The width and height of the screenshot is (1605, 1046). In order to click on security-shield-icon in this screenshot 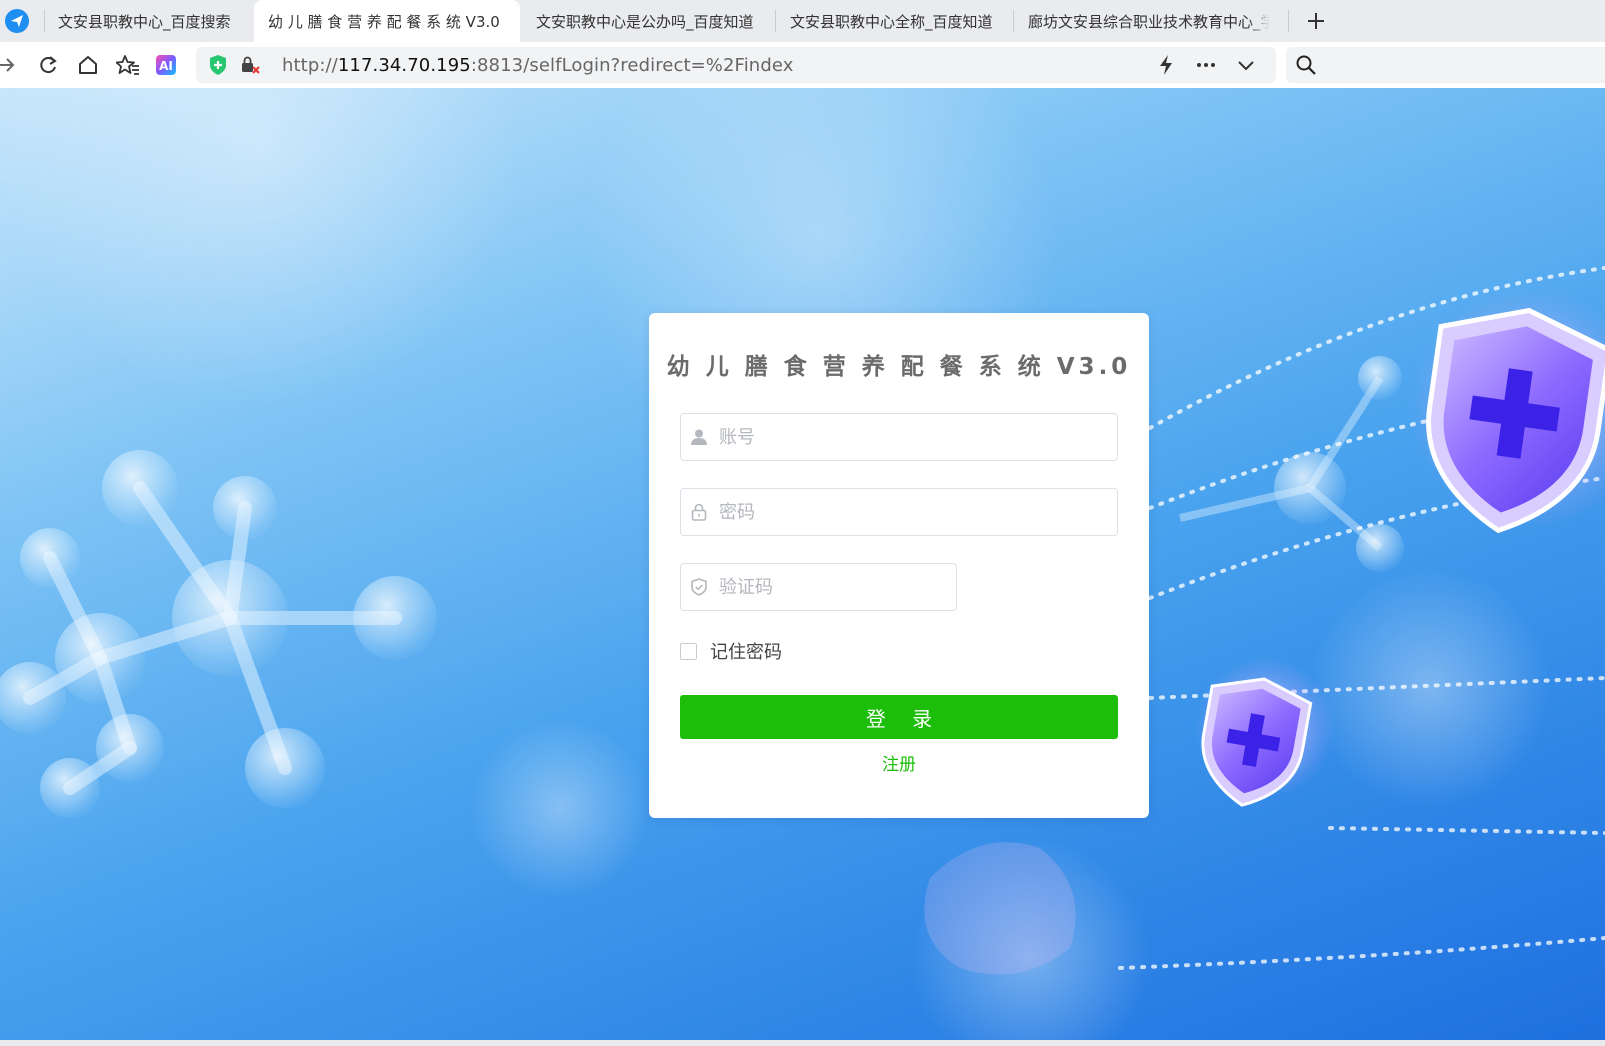, I will do `click(218, 65)`.